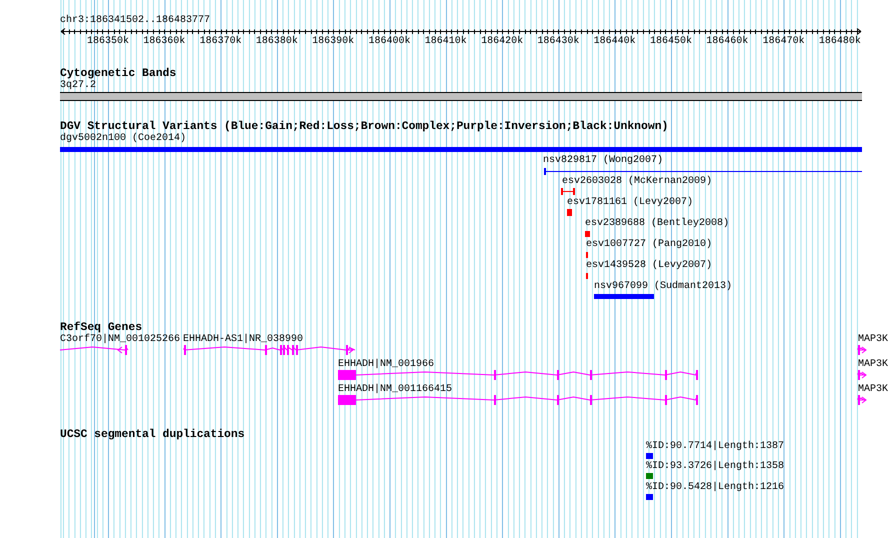 The width and height of the screenshot is (890, 538). Describe the element at coordinates (120, 340) in the screenshot. I see `gene-label: C3orf70|NM_001025266` at that location.